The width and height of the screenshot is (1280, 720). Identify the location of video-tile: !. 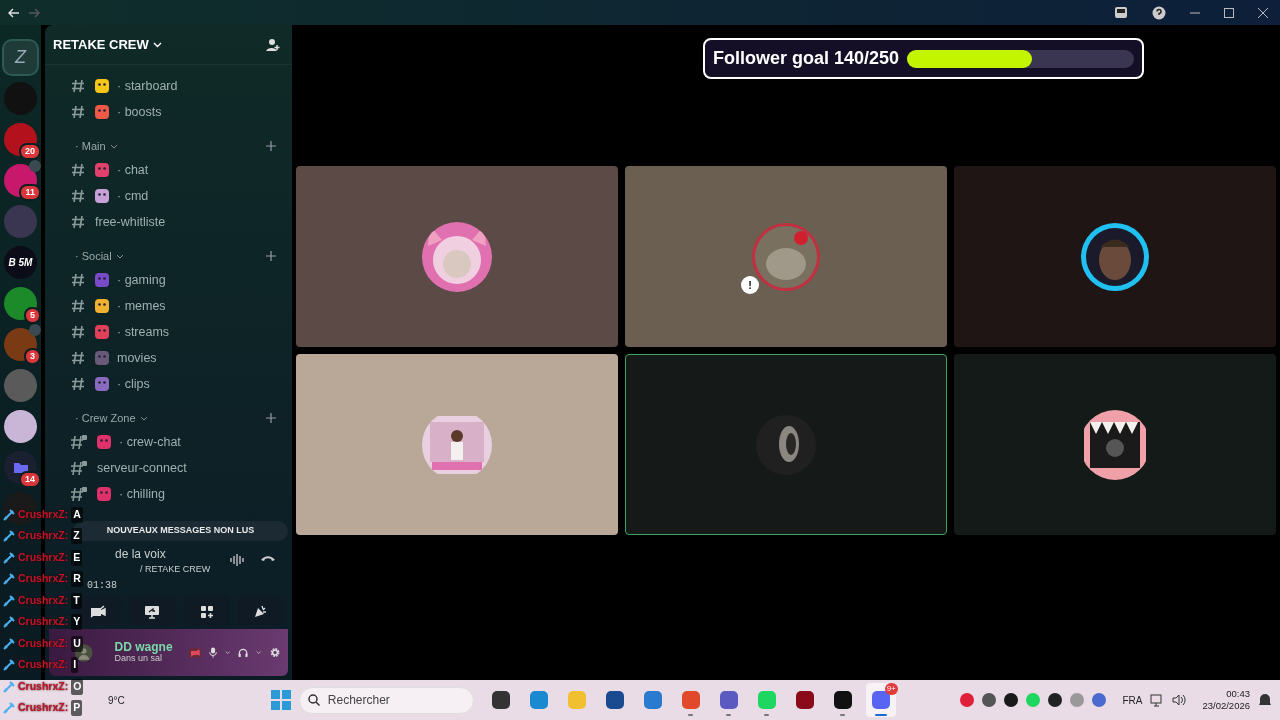
(786, 256).